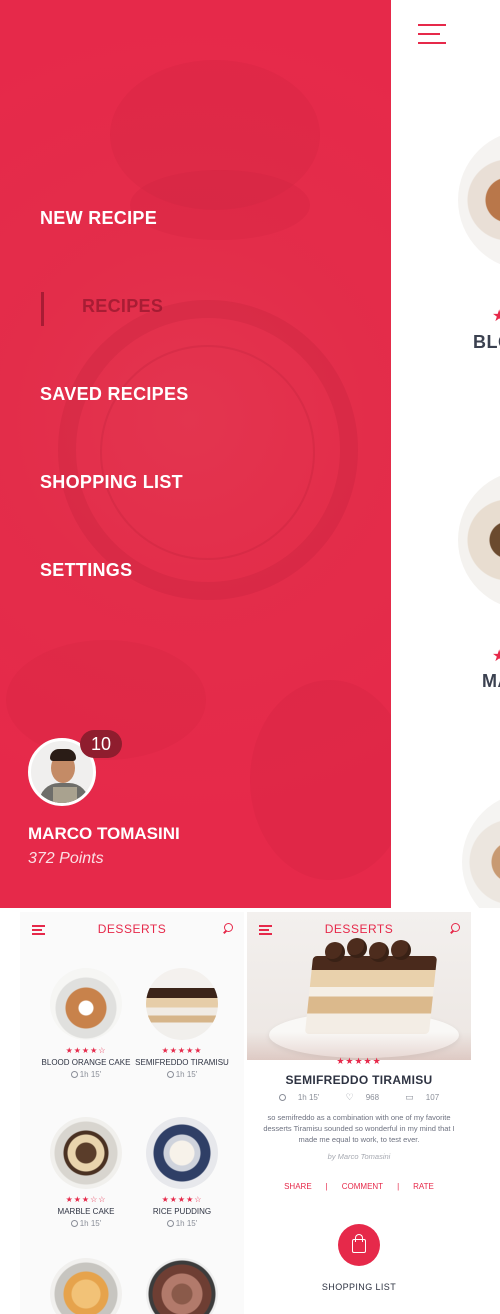 The height and width of the screenshot is (1314, 500). Describe the element at coordinates (298, 1186) in the screenshot. I see `share-button: SHARE` at that location.